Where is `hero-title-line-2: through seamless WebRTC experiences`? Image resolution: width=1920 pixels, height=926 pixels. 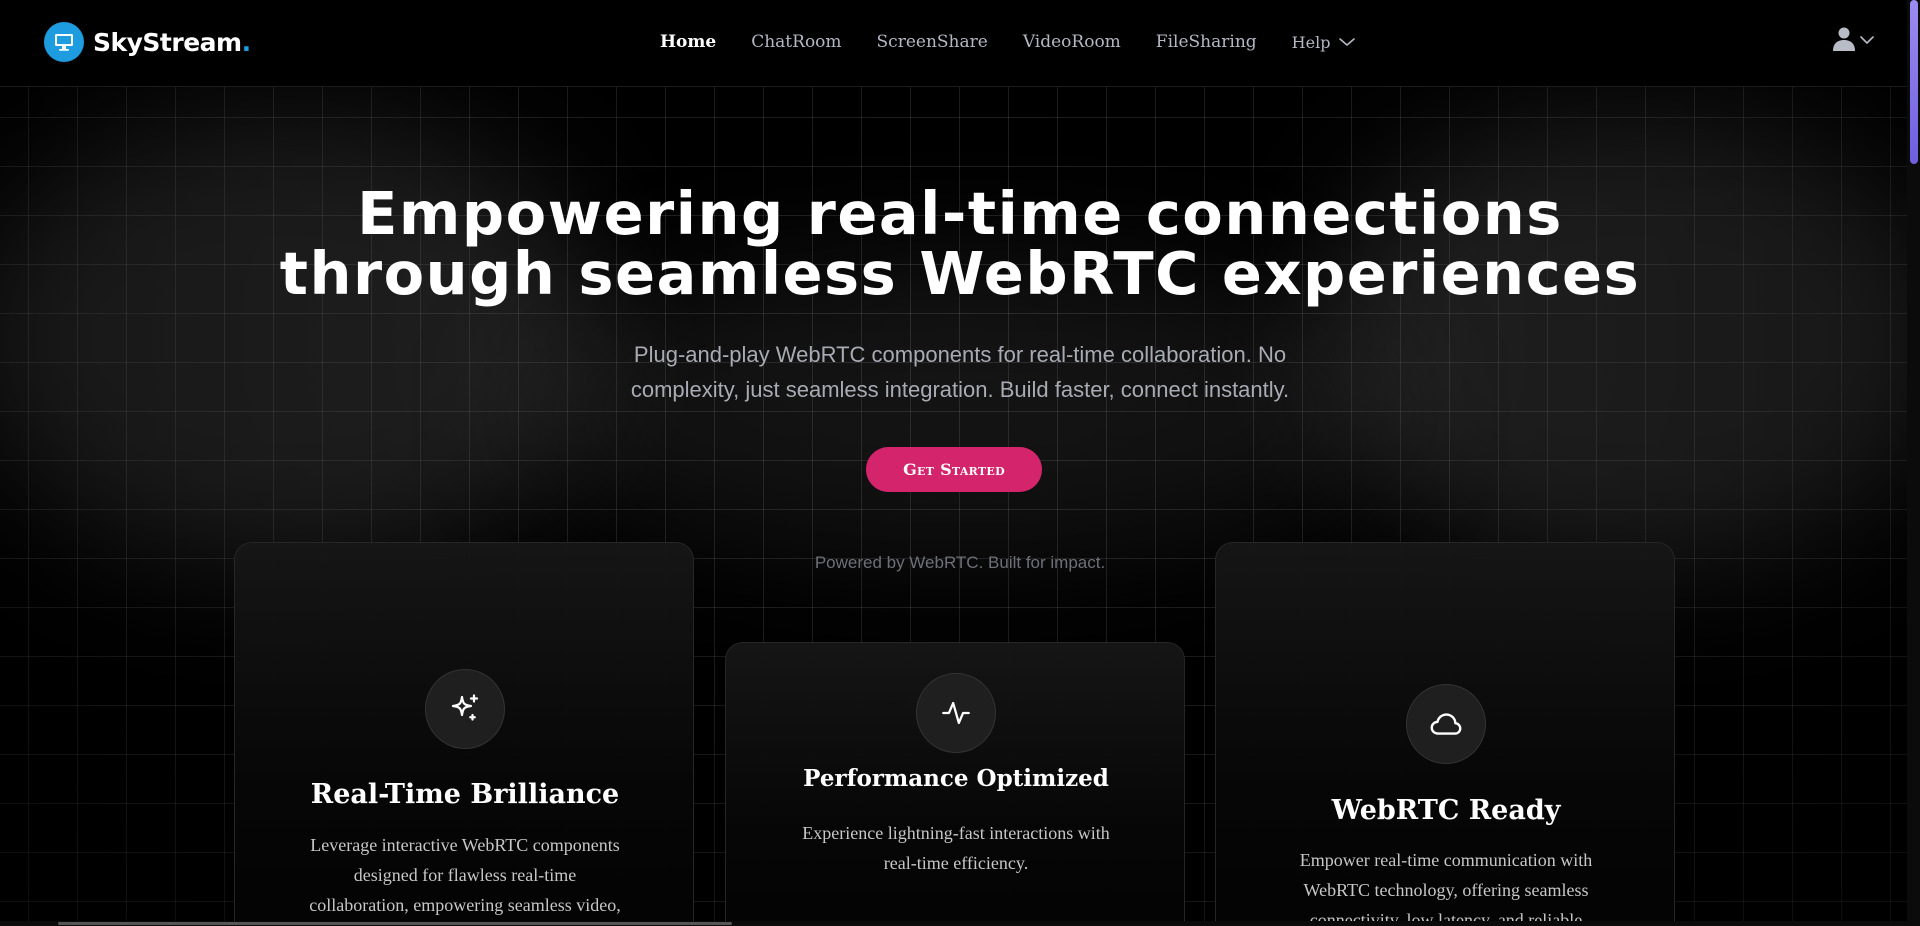
hero-title-line-2: through seamless WebRTC experiences is located at coordinates (960, 273).